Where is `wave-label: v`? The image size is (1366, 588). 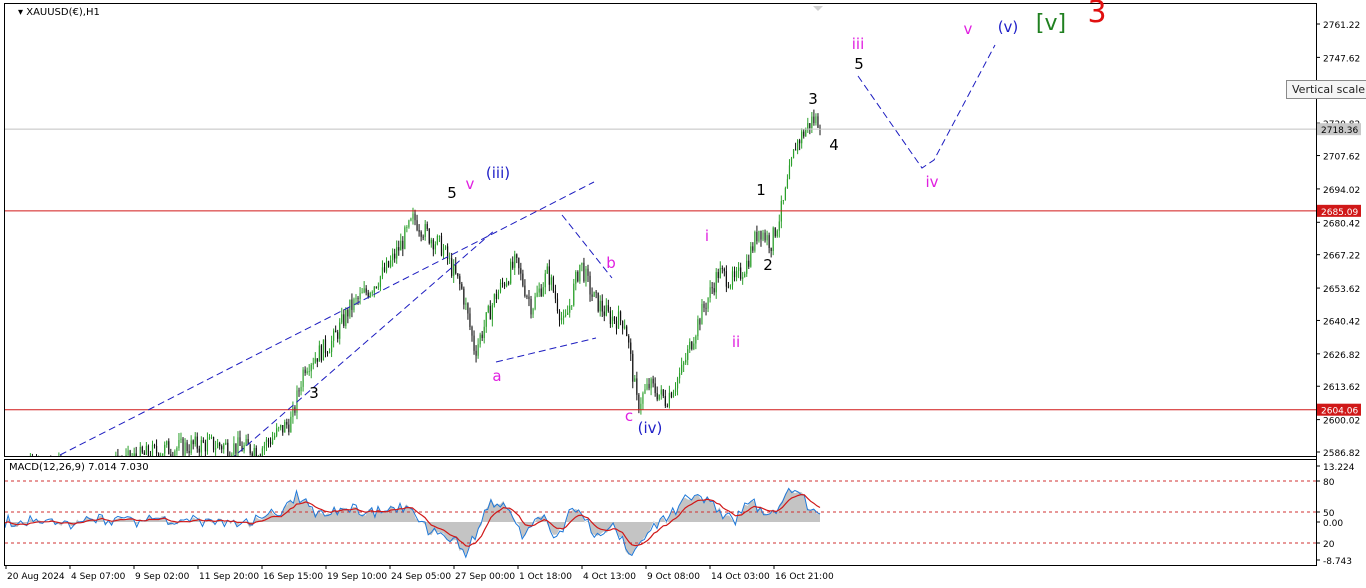
wave-label: v is located at coordinates (470, 184).